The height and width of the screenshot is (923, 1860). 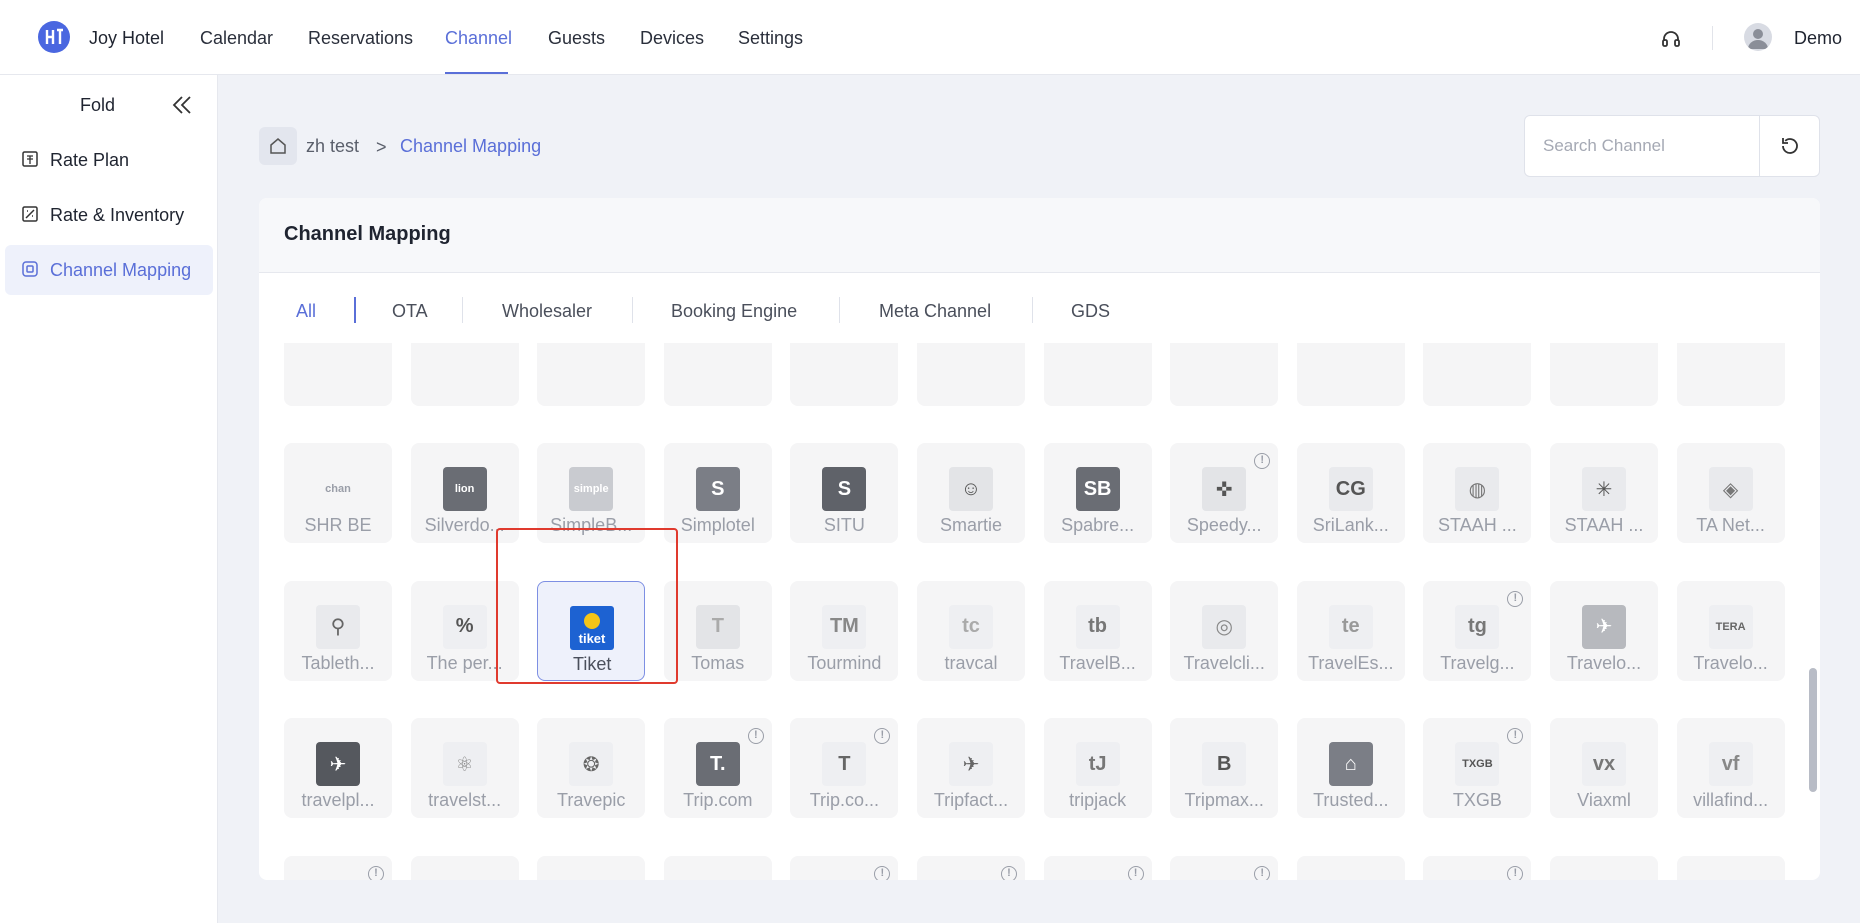 I want to click on channel-card: h...!, so click(x=1477, y=867).